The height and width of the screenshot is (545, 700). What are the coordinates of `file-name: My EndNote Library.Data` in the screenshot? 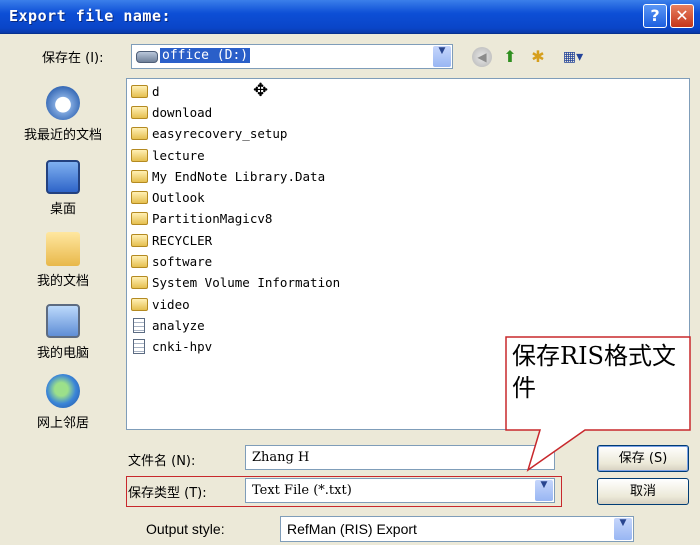 It's located at (239, 176).